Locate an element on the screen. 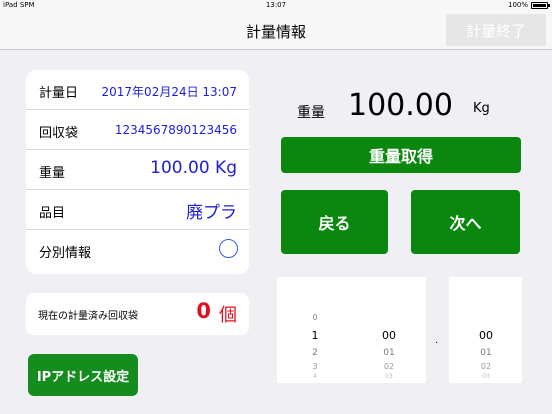  weight-display-unit: Kg is located at coordinates (481, 108).